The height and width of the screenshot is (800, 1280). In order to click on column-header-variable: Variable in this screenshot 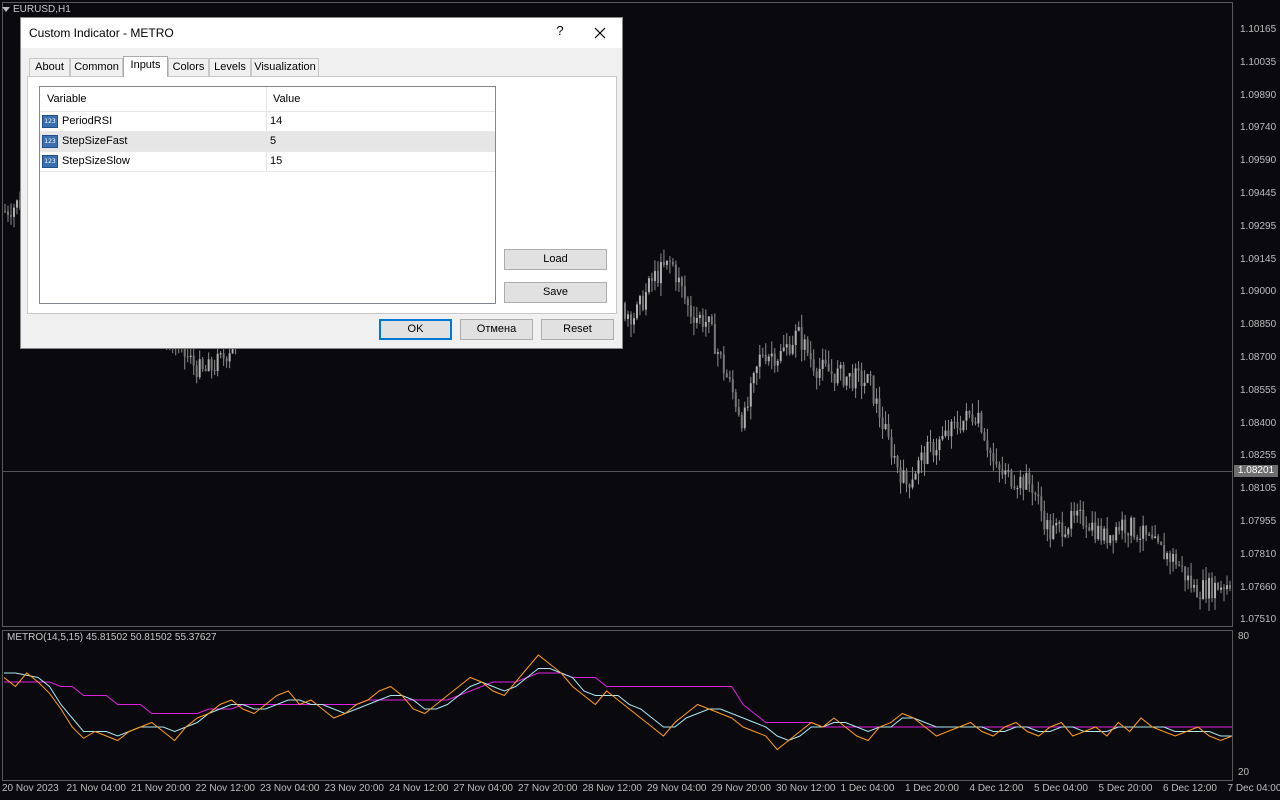, I will do `click(67, 99)`.